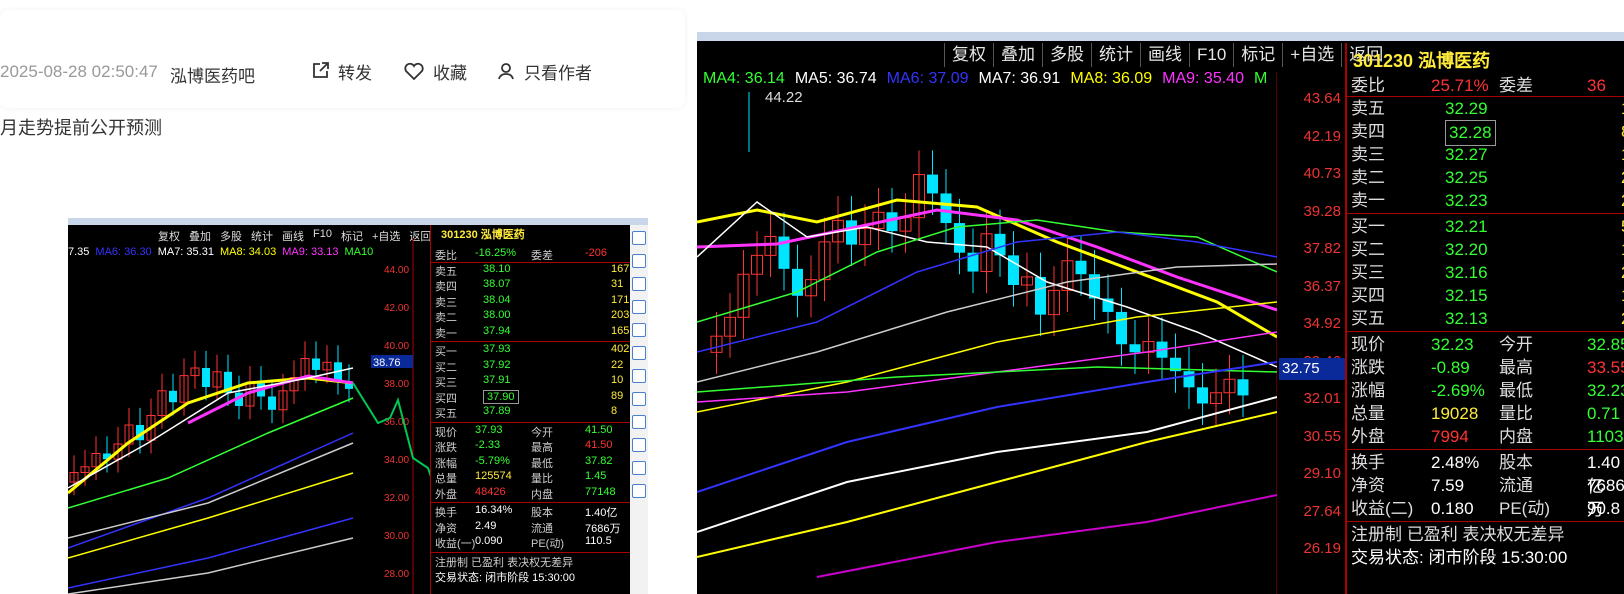 Image resolution: width=1624 pixels, height=594 pixels. What do you see at coordinates (533, 512) in the screenshot?
I see `fund-row: 换手 16.34% 股本 1.40亿` at bounding box center [533, 512].